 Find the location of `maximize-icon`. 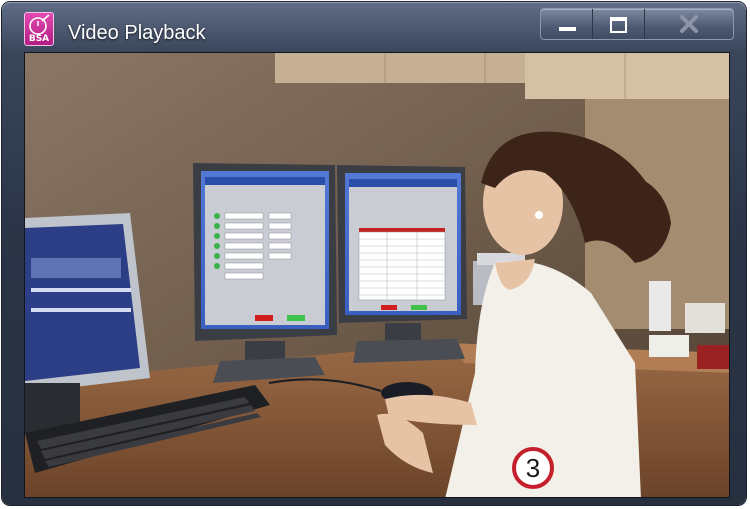

maximize-icon is located at coordinates (618, 25).